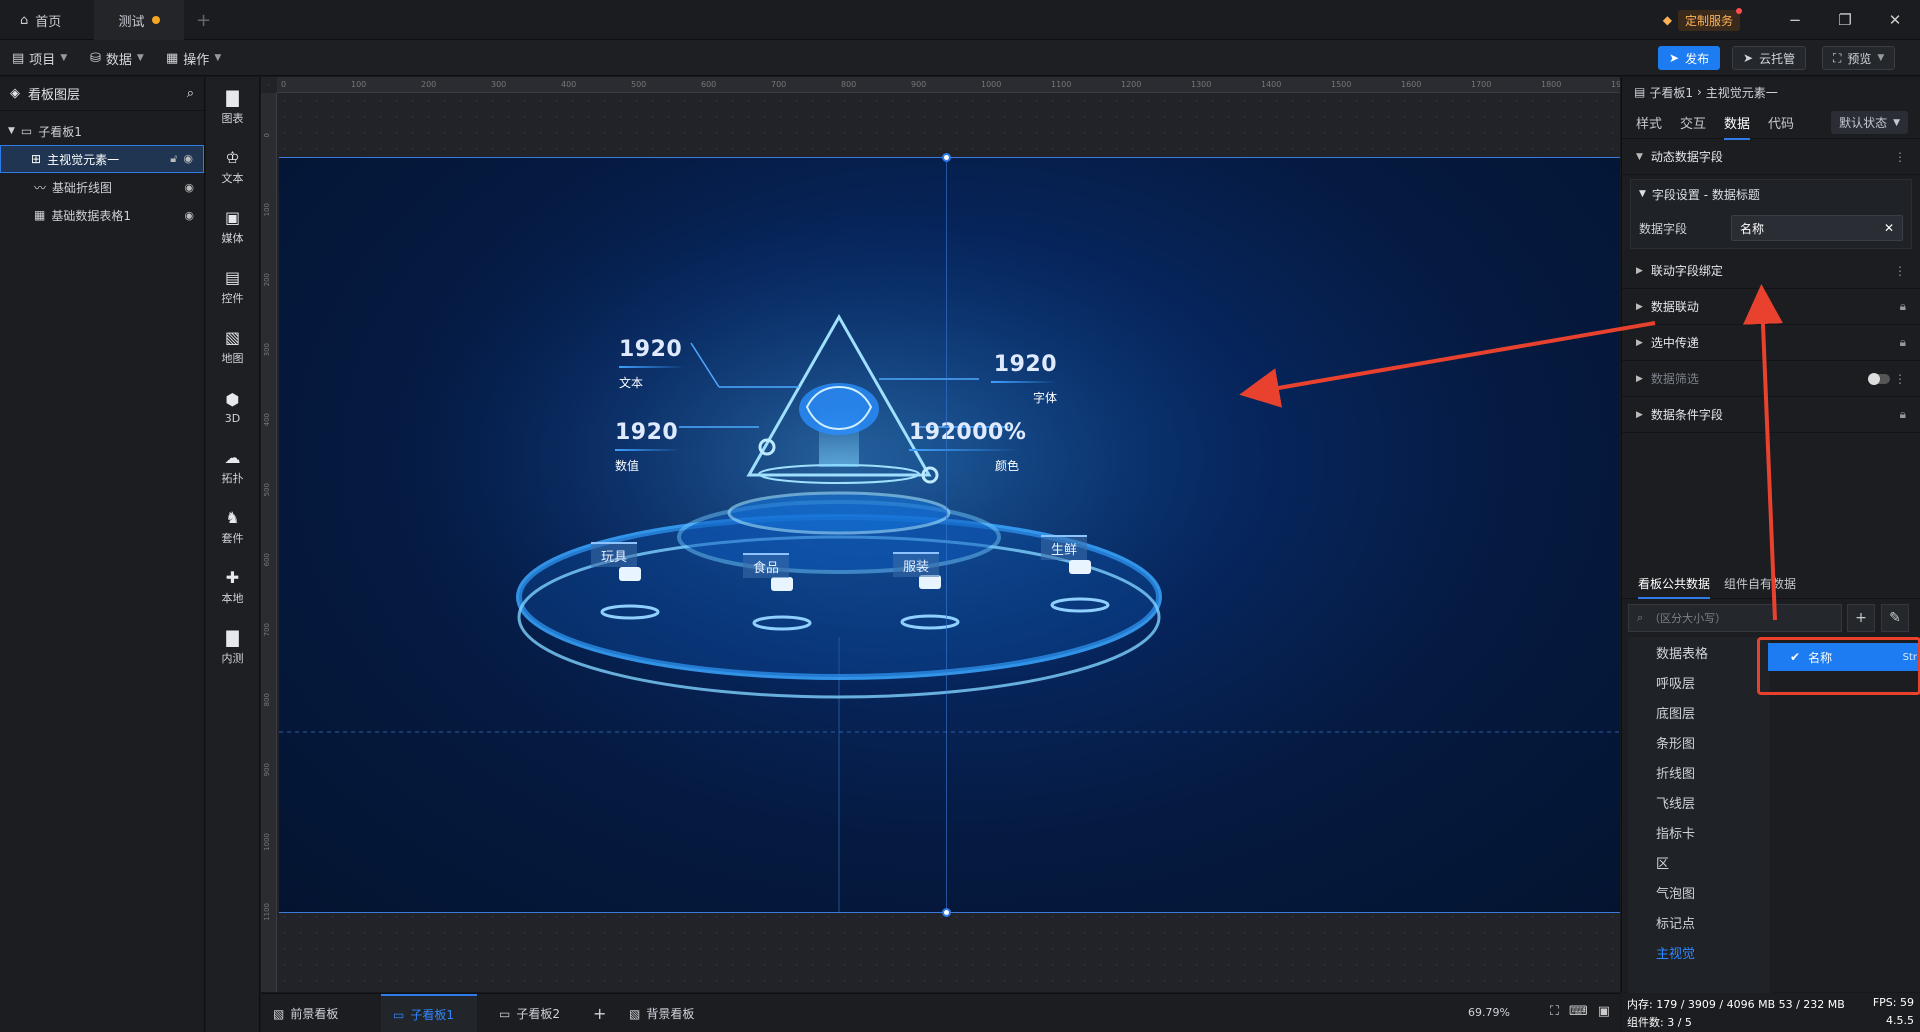 The image size is (1920, 1032). Describe the element at coordinates (314, 1014) in the screenshot. I see `board-tab-label: 前景看板` at that location.